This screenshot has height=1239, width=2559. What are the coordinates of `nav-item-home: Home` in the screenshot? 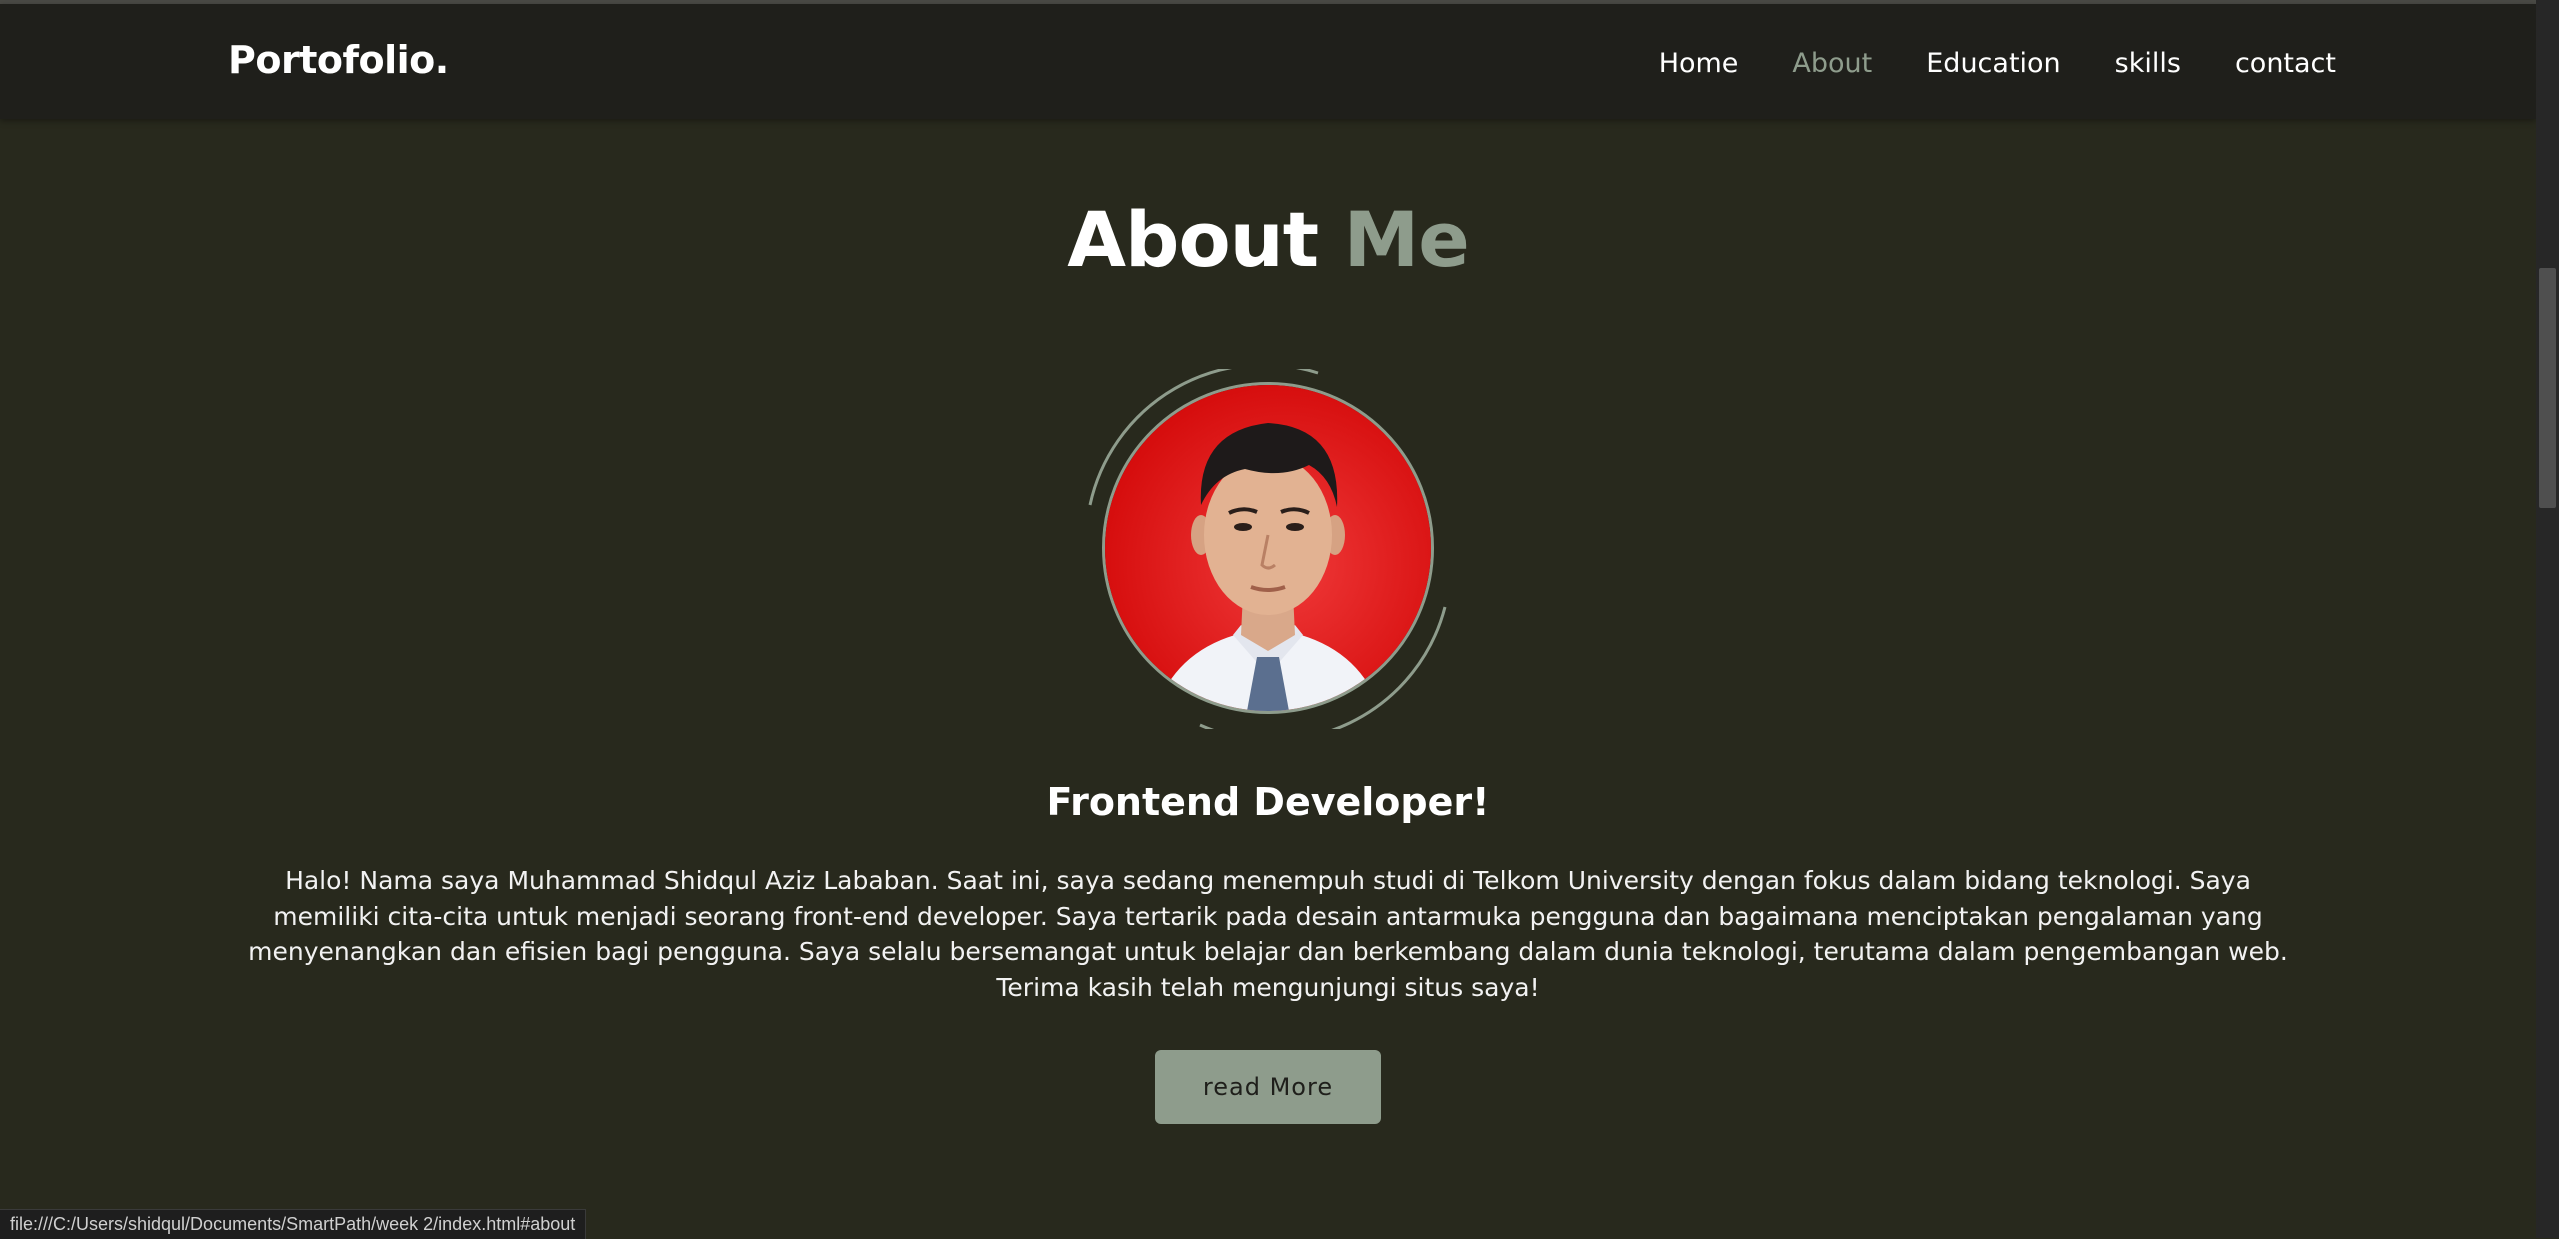 It's located at (1699, 63).